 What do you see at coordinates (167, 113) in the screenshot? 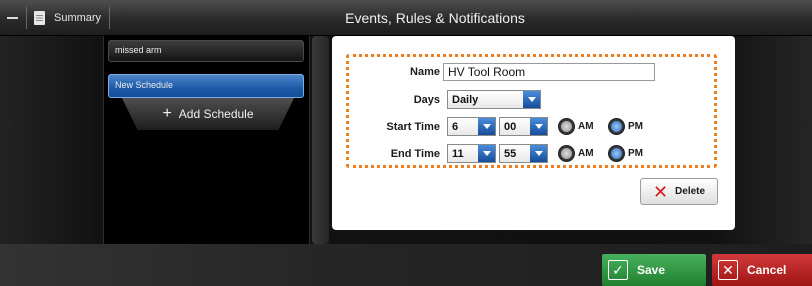
I see `plus-icon: +` at bounding box center [167, 113].